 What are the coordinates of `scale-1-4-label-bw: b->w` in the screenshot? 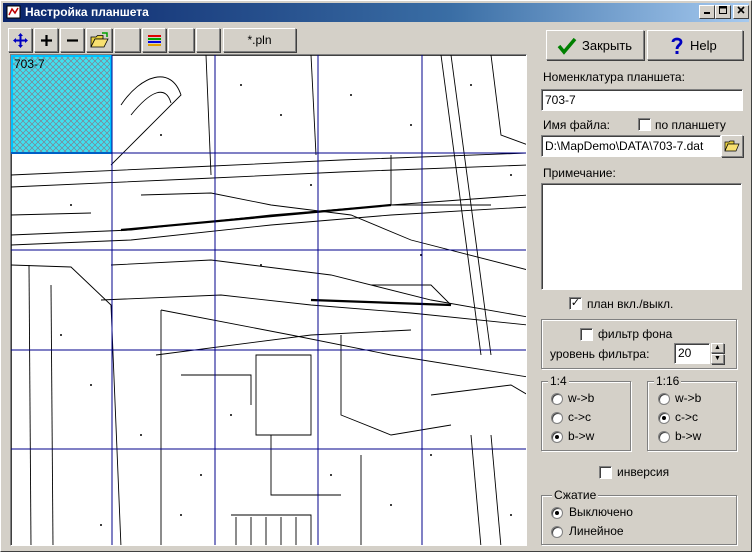 It's located at (581, 436).